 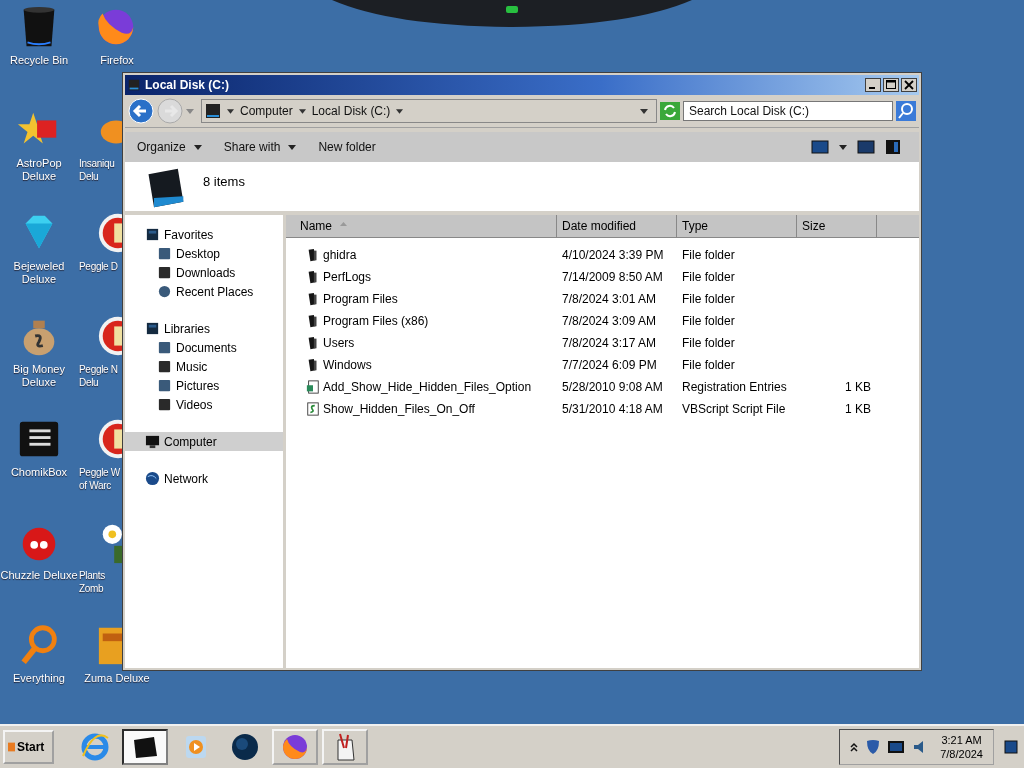 I want to click on nav-item: Downloads, so click(x=204, y=272).